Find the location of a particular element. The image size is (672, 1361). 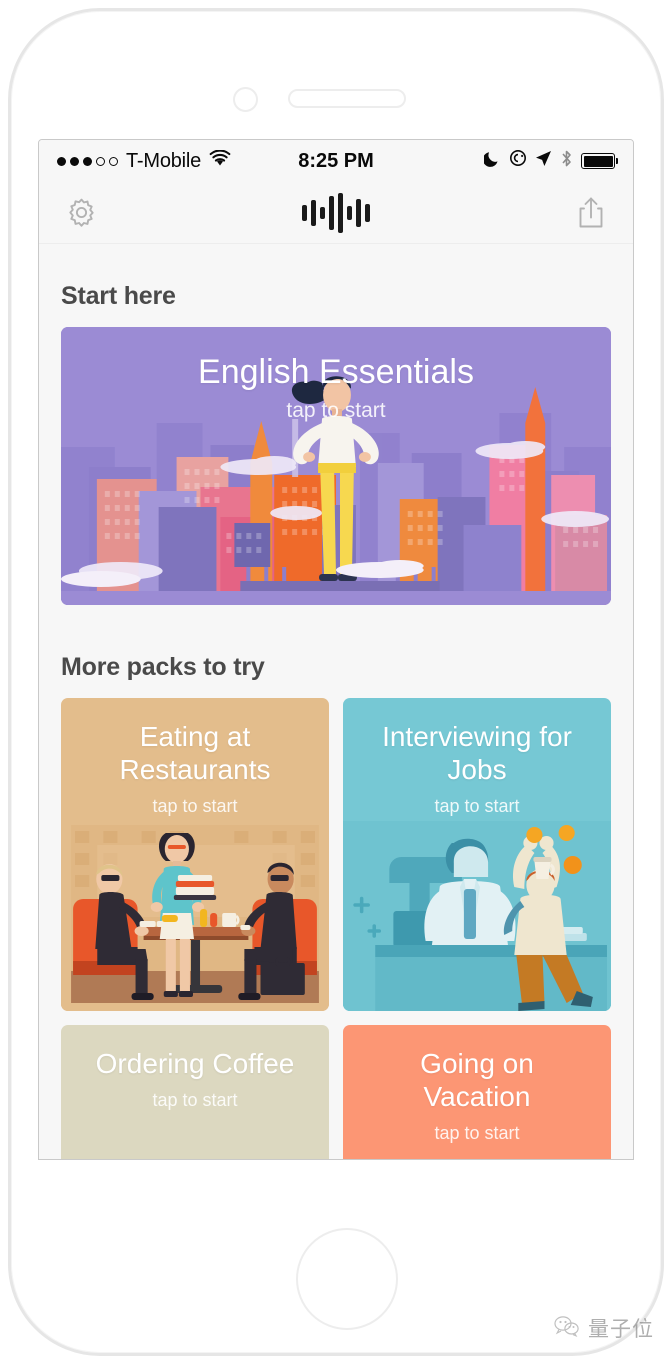

pack-card-going-on-vacation: Going on Vacation tap to start is located at coordinates (477, 1092).